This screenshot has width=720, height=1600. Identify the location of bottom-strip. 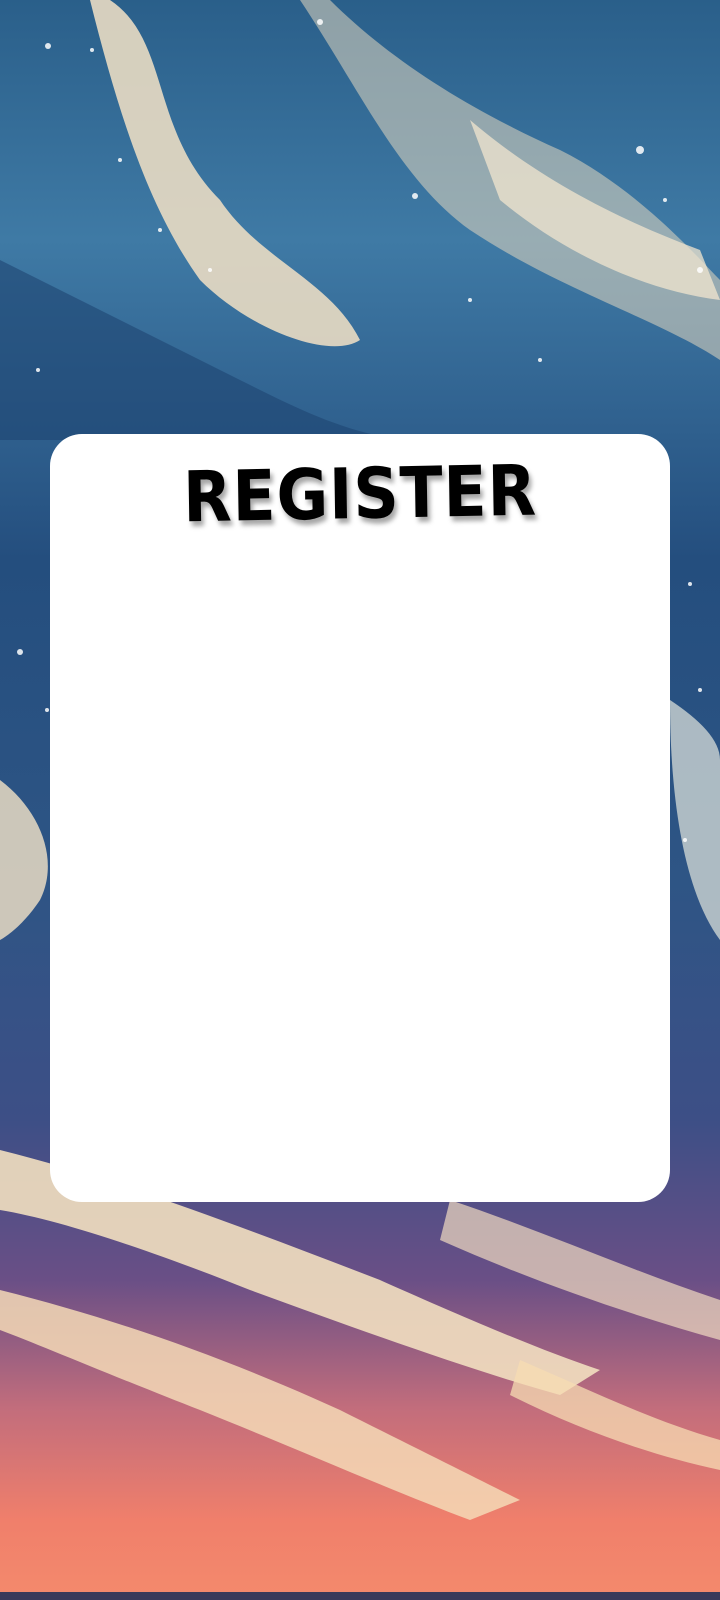
(360, 1596).